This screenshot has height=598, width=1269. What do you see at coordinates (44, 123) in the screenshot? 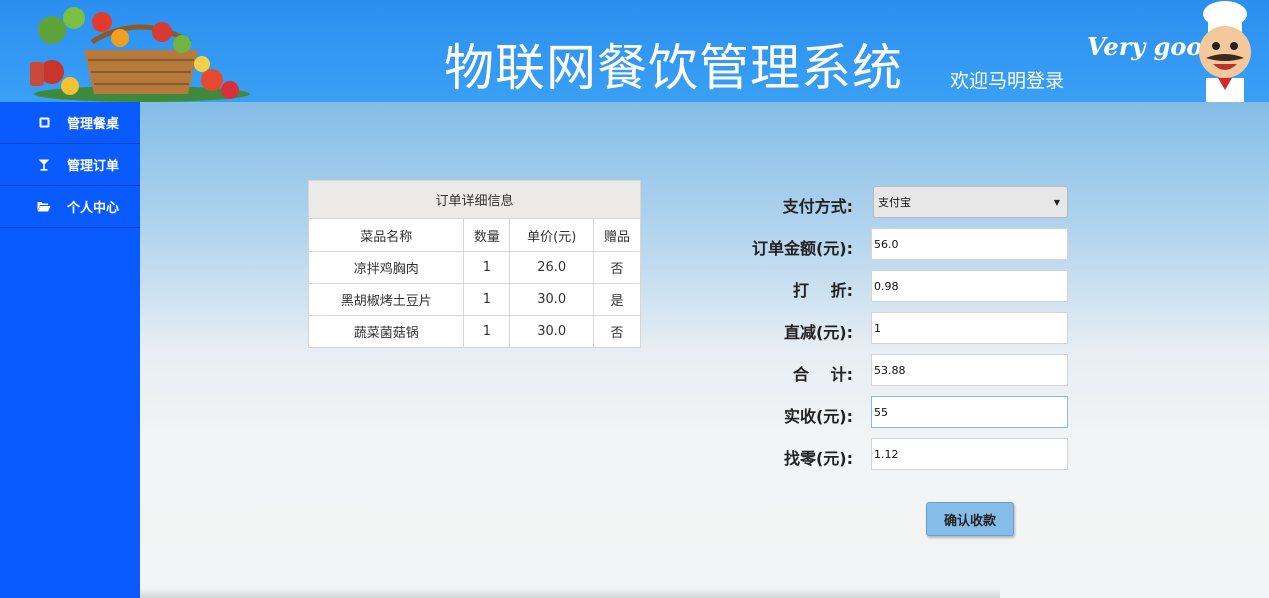
I see `table-icon` at bounding box center [44, 123].